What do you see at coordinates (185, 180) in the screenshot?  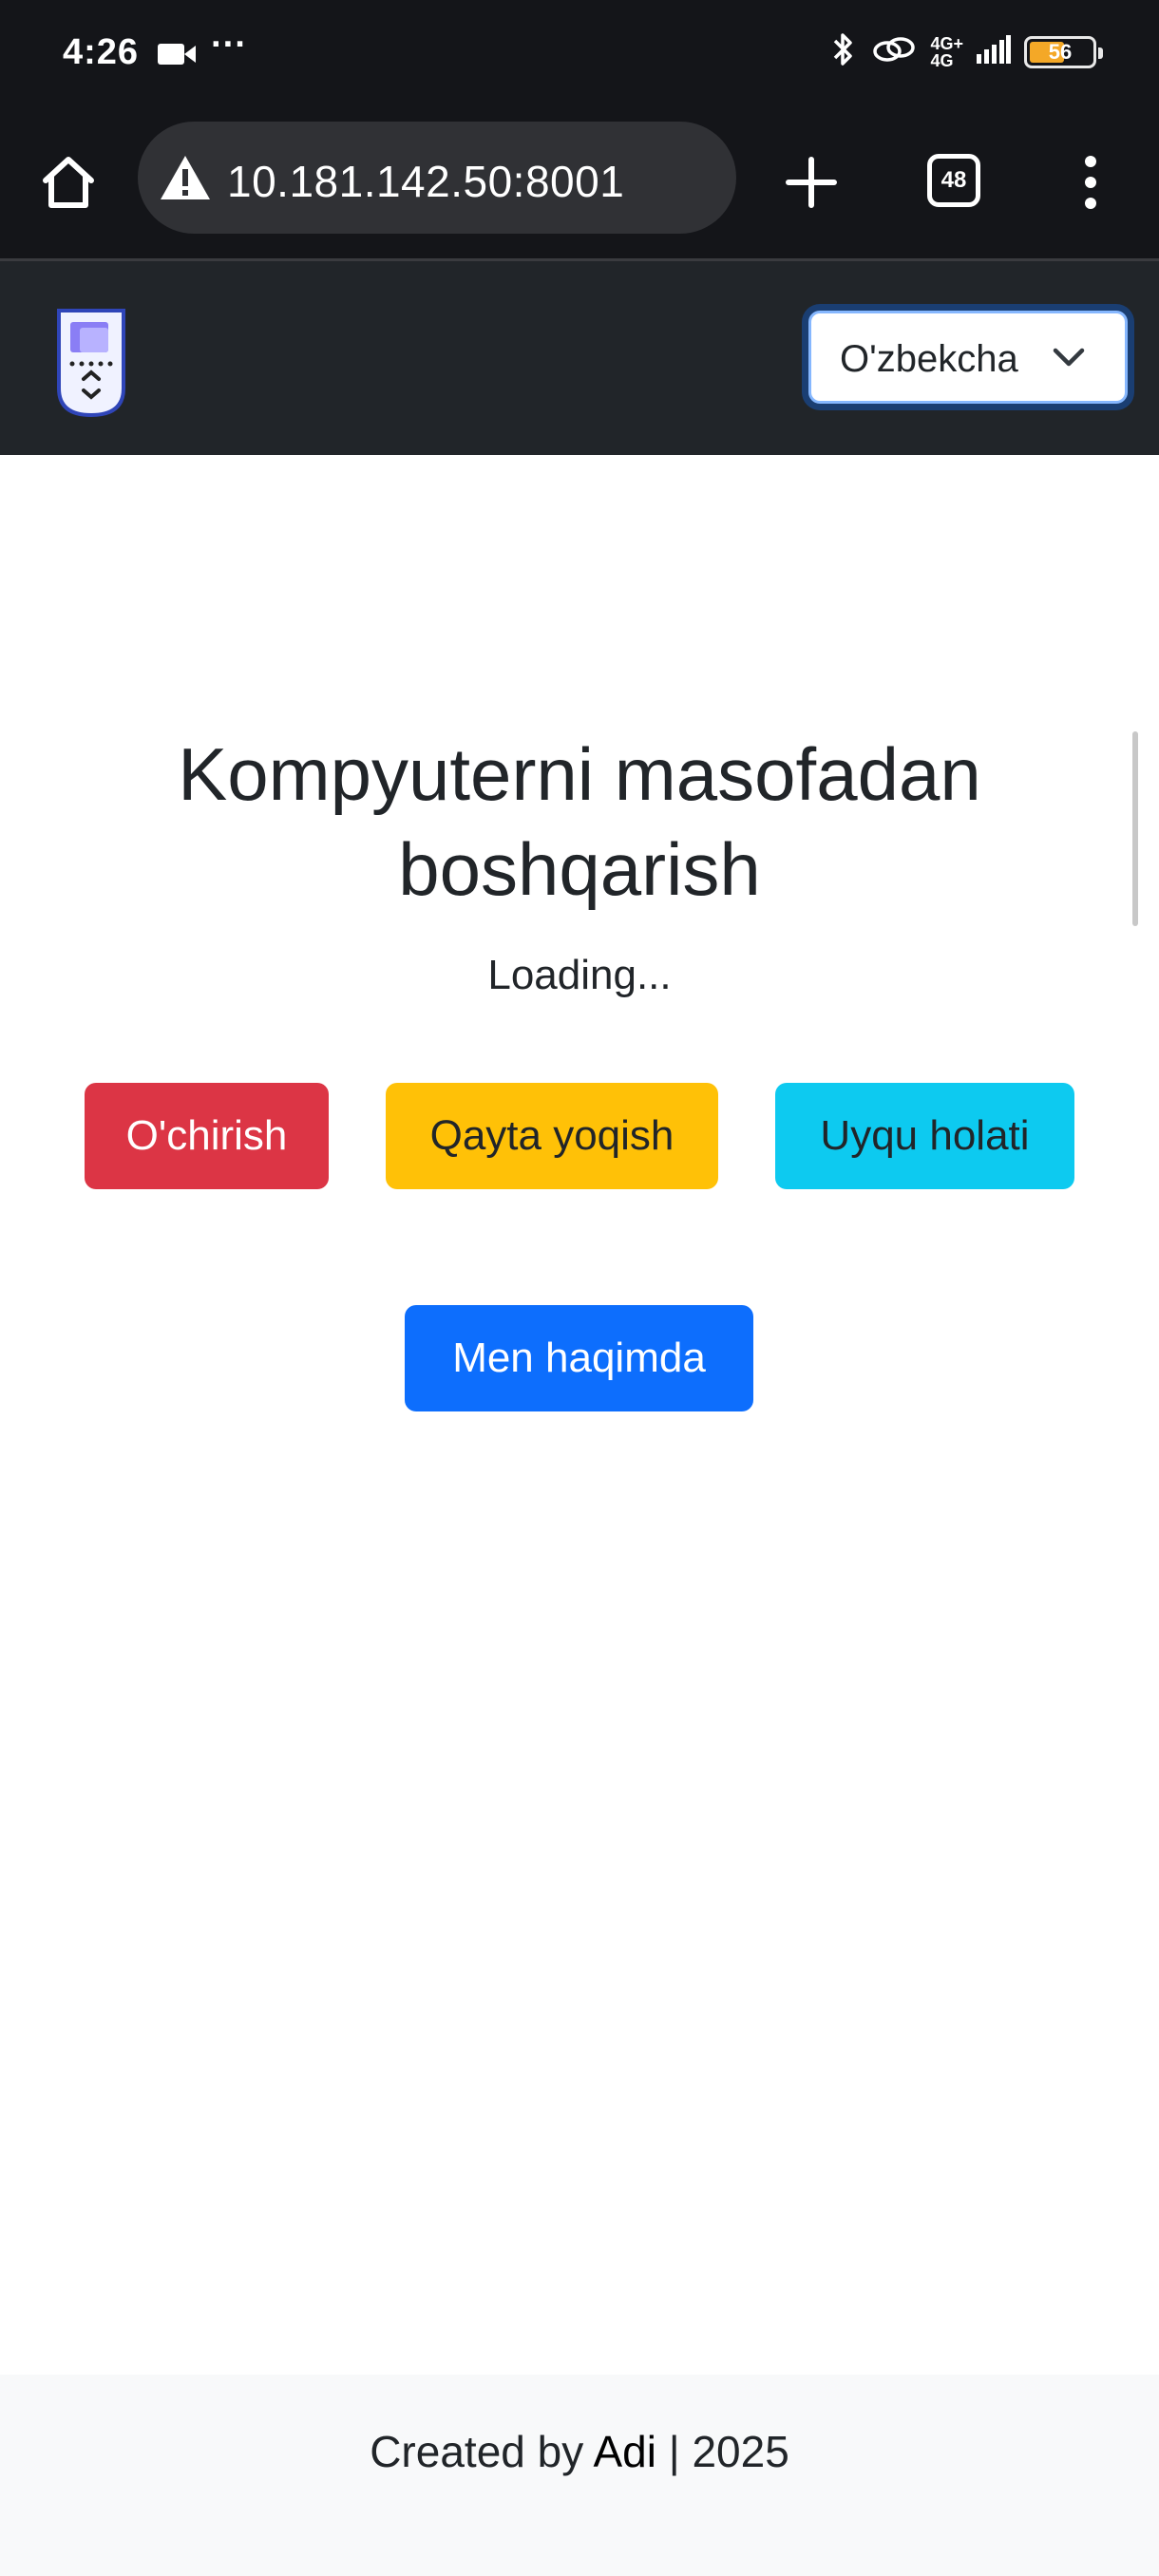 I see `warning-icon` at bounding box center [185, 180].